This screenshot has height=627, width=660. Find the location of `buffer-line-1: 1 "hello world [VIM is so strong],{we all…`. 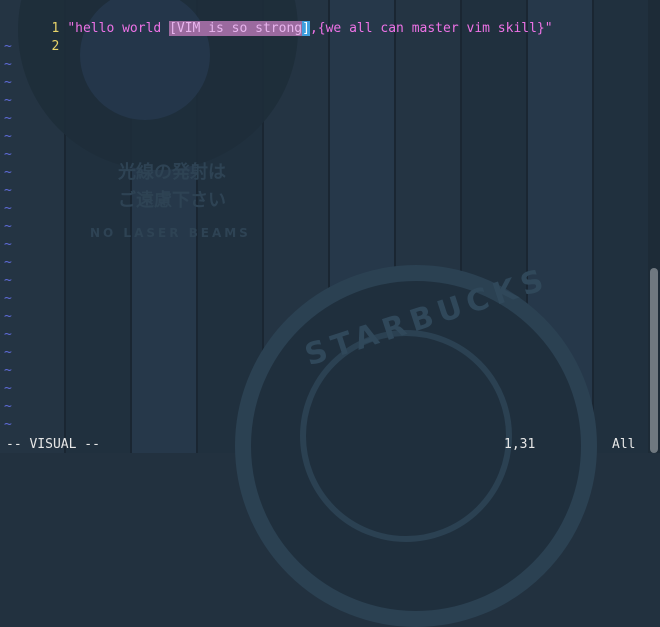

buffer-line-1: 1 "hello world [VIM is so strong],{we all… is located at coordinates (276, 19).